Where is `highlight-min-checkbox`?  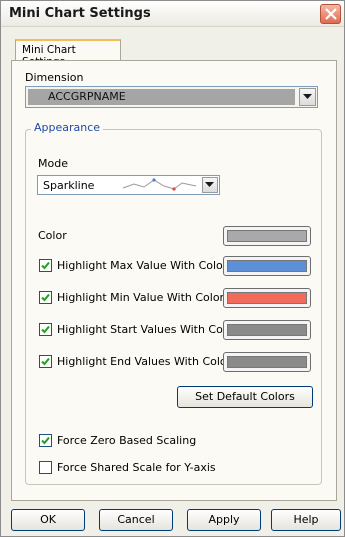 highlight-min-checkbox is located at coordinates (45, 297).